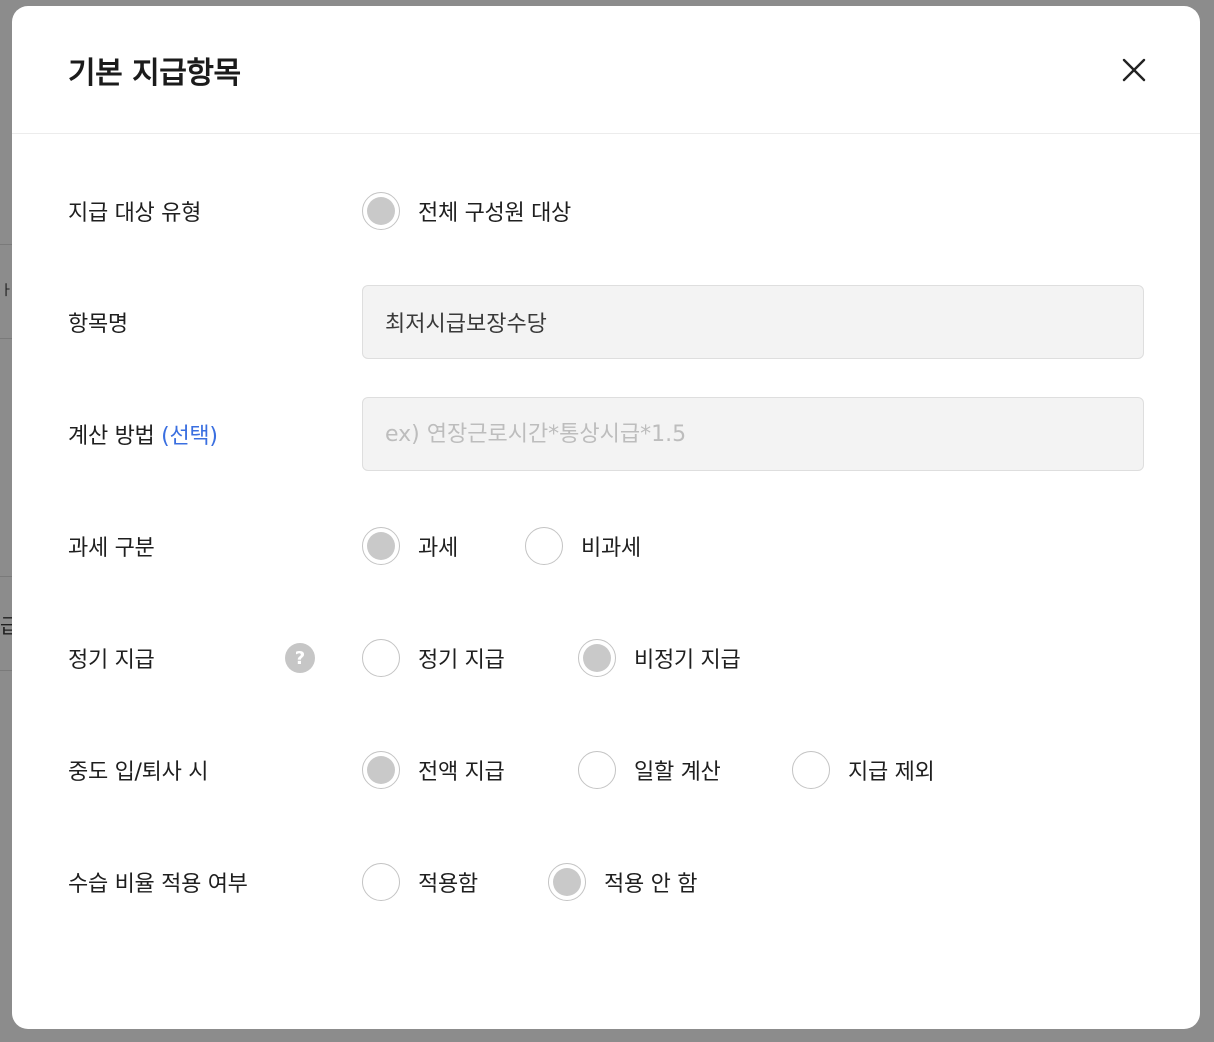 This screenshot has height=1042, width=1214. I want to click on radio-irregular: 비정기 지급, so click(659, 658).